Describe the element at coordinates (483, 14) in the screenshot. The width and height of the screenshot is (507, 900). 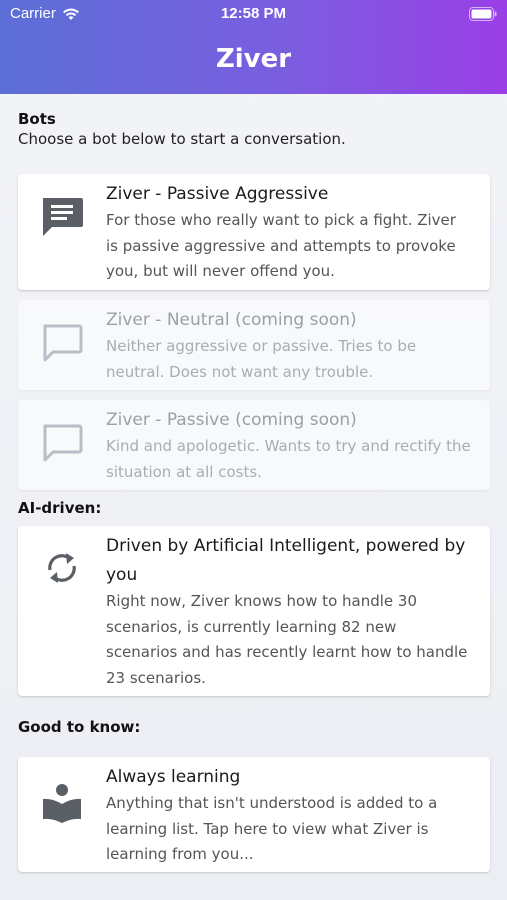
I see `battery-icon` at that location.